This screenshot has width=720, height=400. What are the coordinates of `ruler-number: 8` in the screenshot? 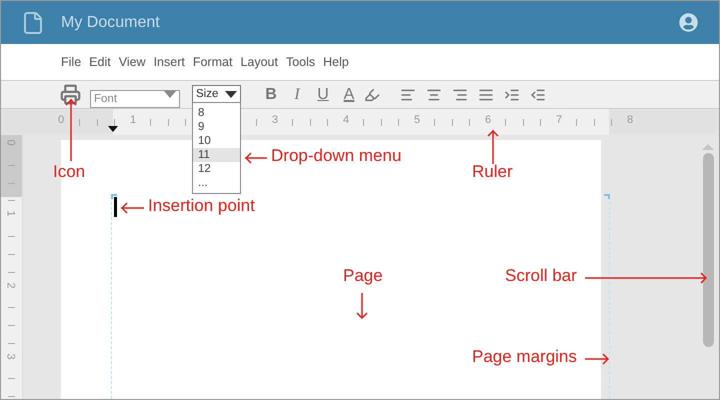 It's located at (630, 120).